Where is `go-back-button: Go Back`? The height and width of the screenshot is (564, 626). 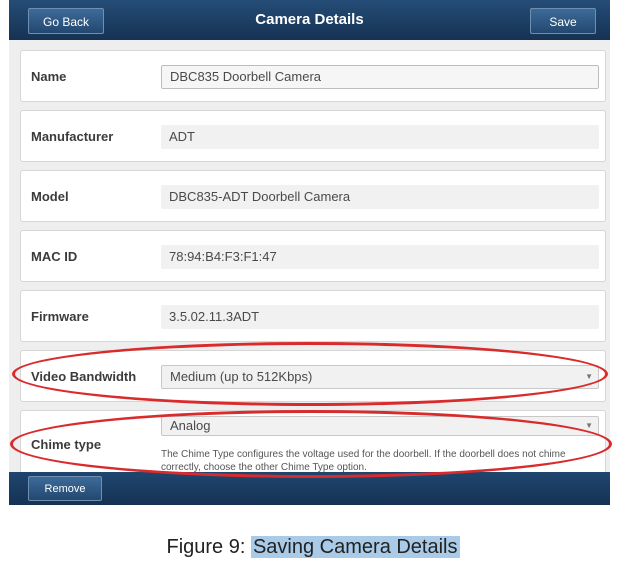
go-back-button: Go Back is located at coordinates (66, 21).